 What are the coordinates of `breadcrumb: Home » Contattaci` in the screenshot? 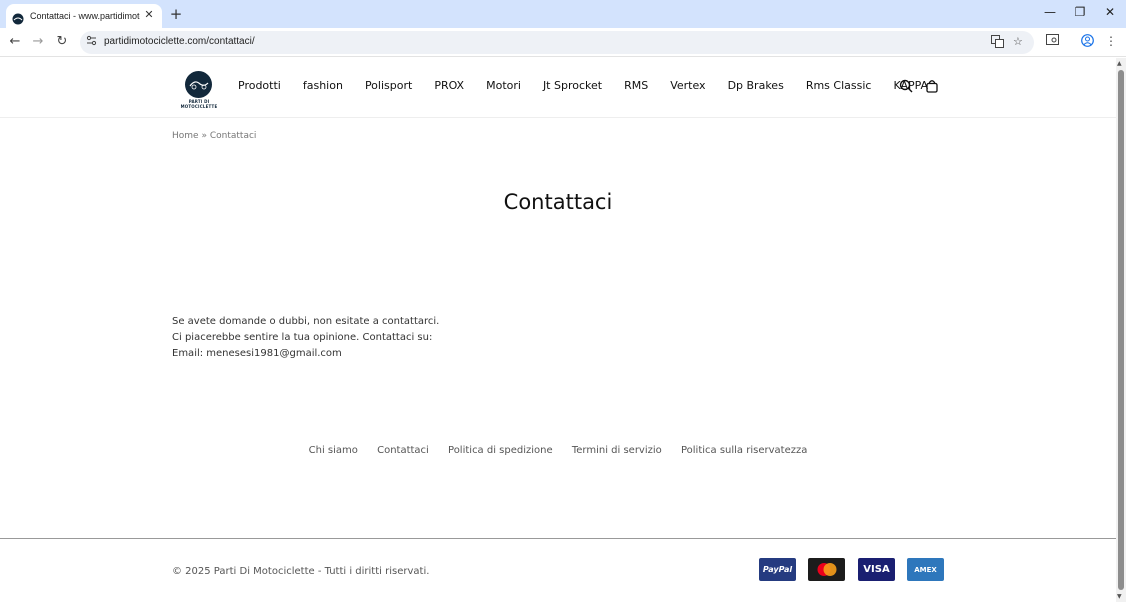 It's located at (214, 136).